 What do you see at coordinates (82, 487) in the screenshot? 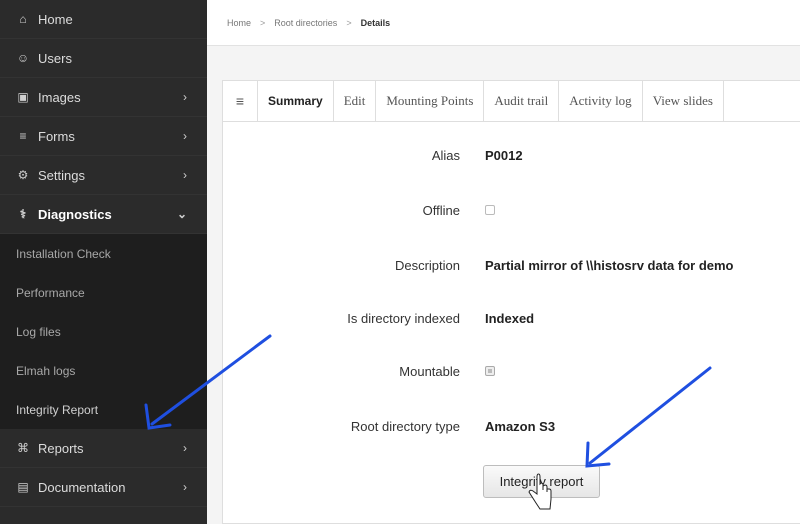
I see `sidebar-item-label: Documentation` at bounding box center [82, 487].